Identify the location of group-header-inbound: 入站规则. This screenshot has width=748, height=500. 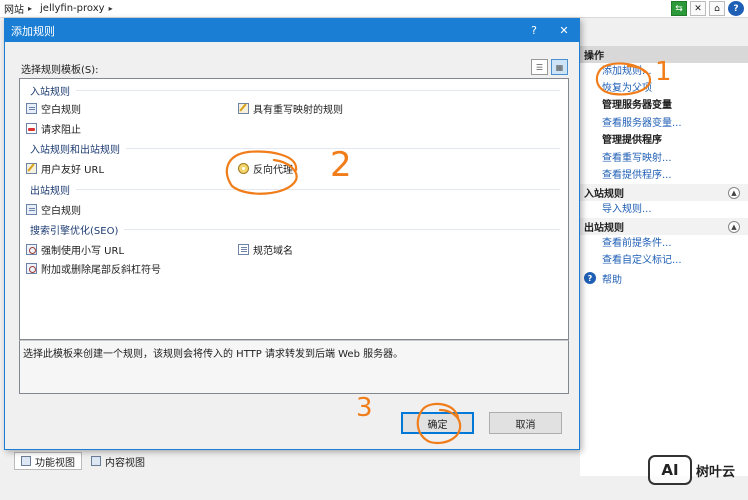
(295, 90).